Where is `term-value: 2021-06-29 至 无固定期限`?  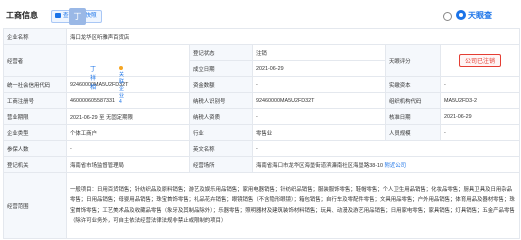 term-value: 2021-06-29 至 无固定期限 is located at coordinates (128, 116).